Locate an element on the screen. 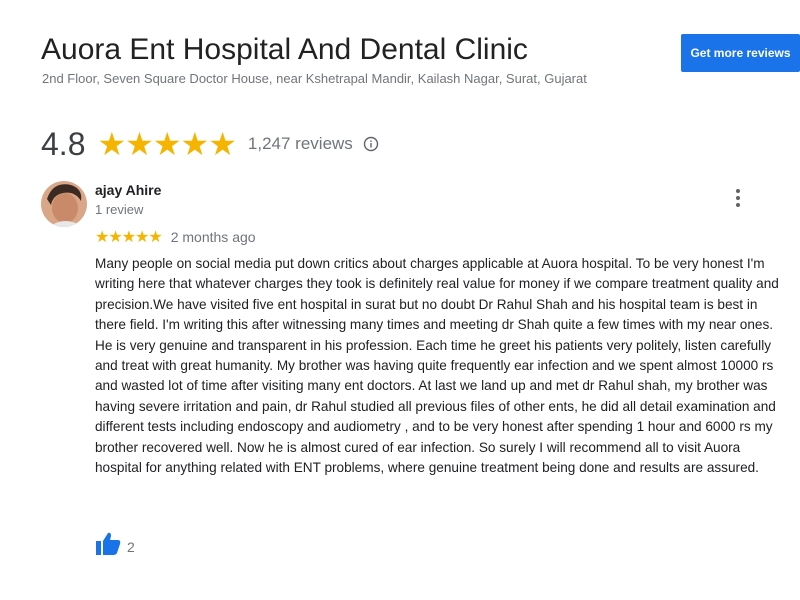  review-date: 2 months ago is located at coordinates (213, 237).